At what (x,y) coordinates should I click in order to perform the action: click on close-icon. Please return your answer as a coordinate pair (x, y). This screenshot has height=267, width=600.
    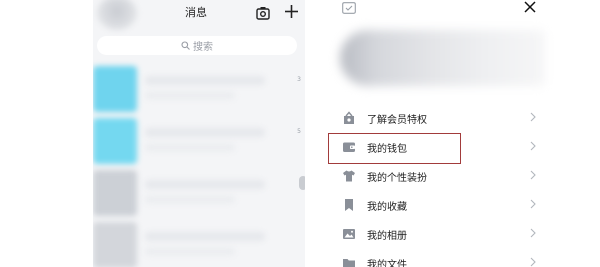
    Looking at the image, I should click on (530, 7).